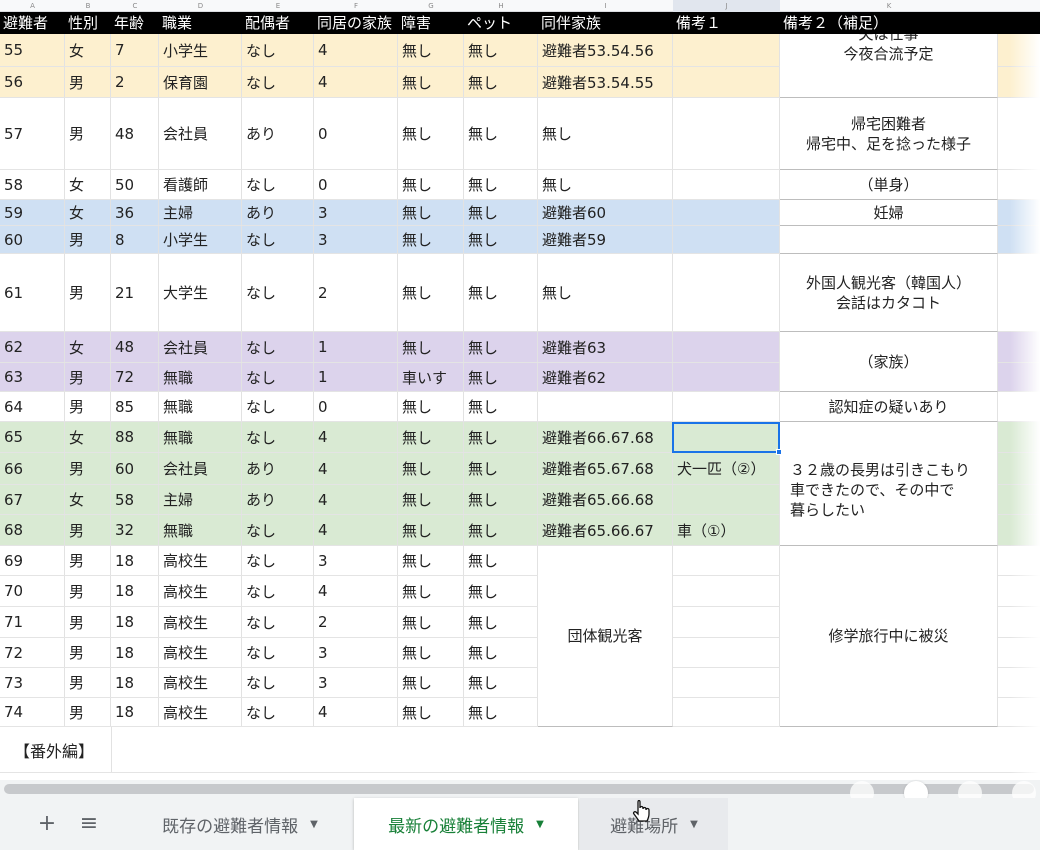  What do you see at coordinates (889, 407) in the screenshot?
I see `remark-r64: 認知症の疑いあり` at bounding box center [889, 407].